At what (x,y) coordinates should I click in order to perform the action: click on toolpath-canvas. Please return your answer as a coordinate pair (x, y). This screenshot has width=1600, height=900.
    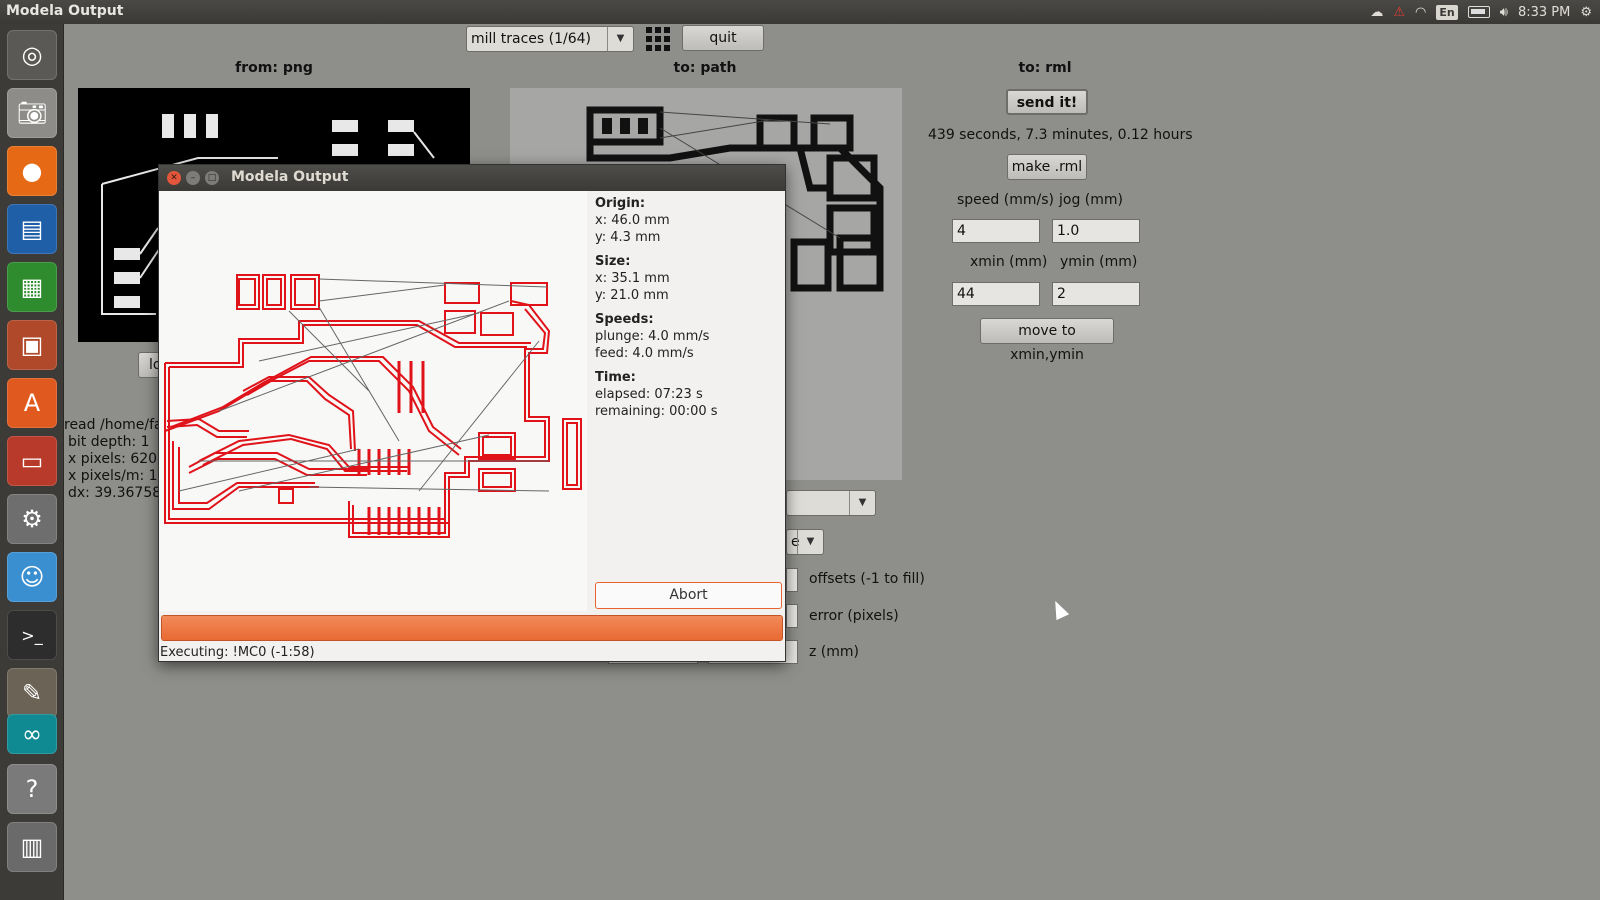
    Looking at the image, I should click on (373, 401).